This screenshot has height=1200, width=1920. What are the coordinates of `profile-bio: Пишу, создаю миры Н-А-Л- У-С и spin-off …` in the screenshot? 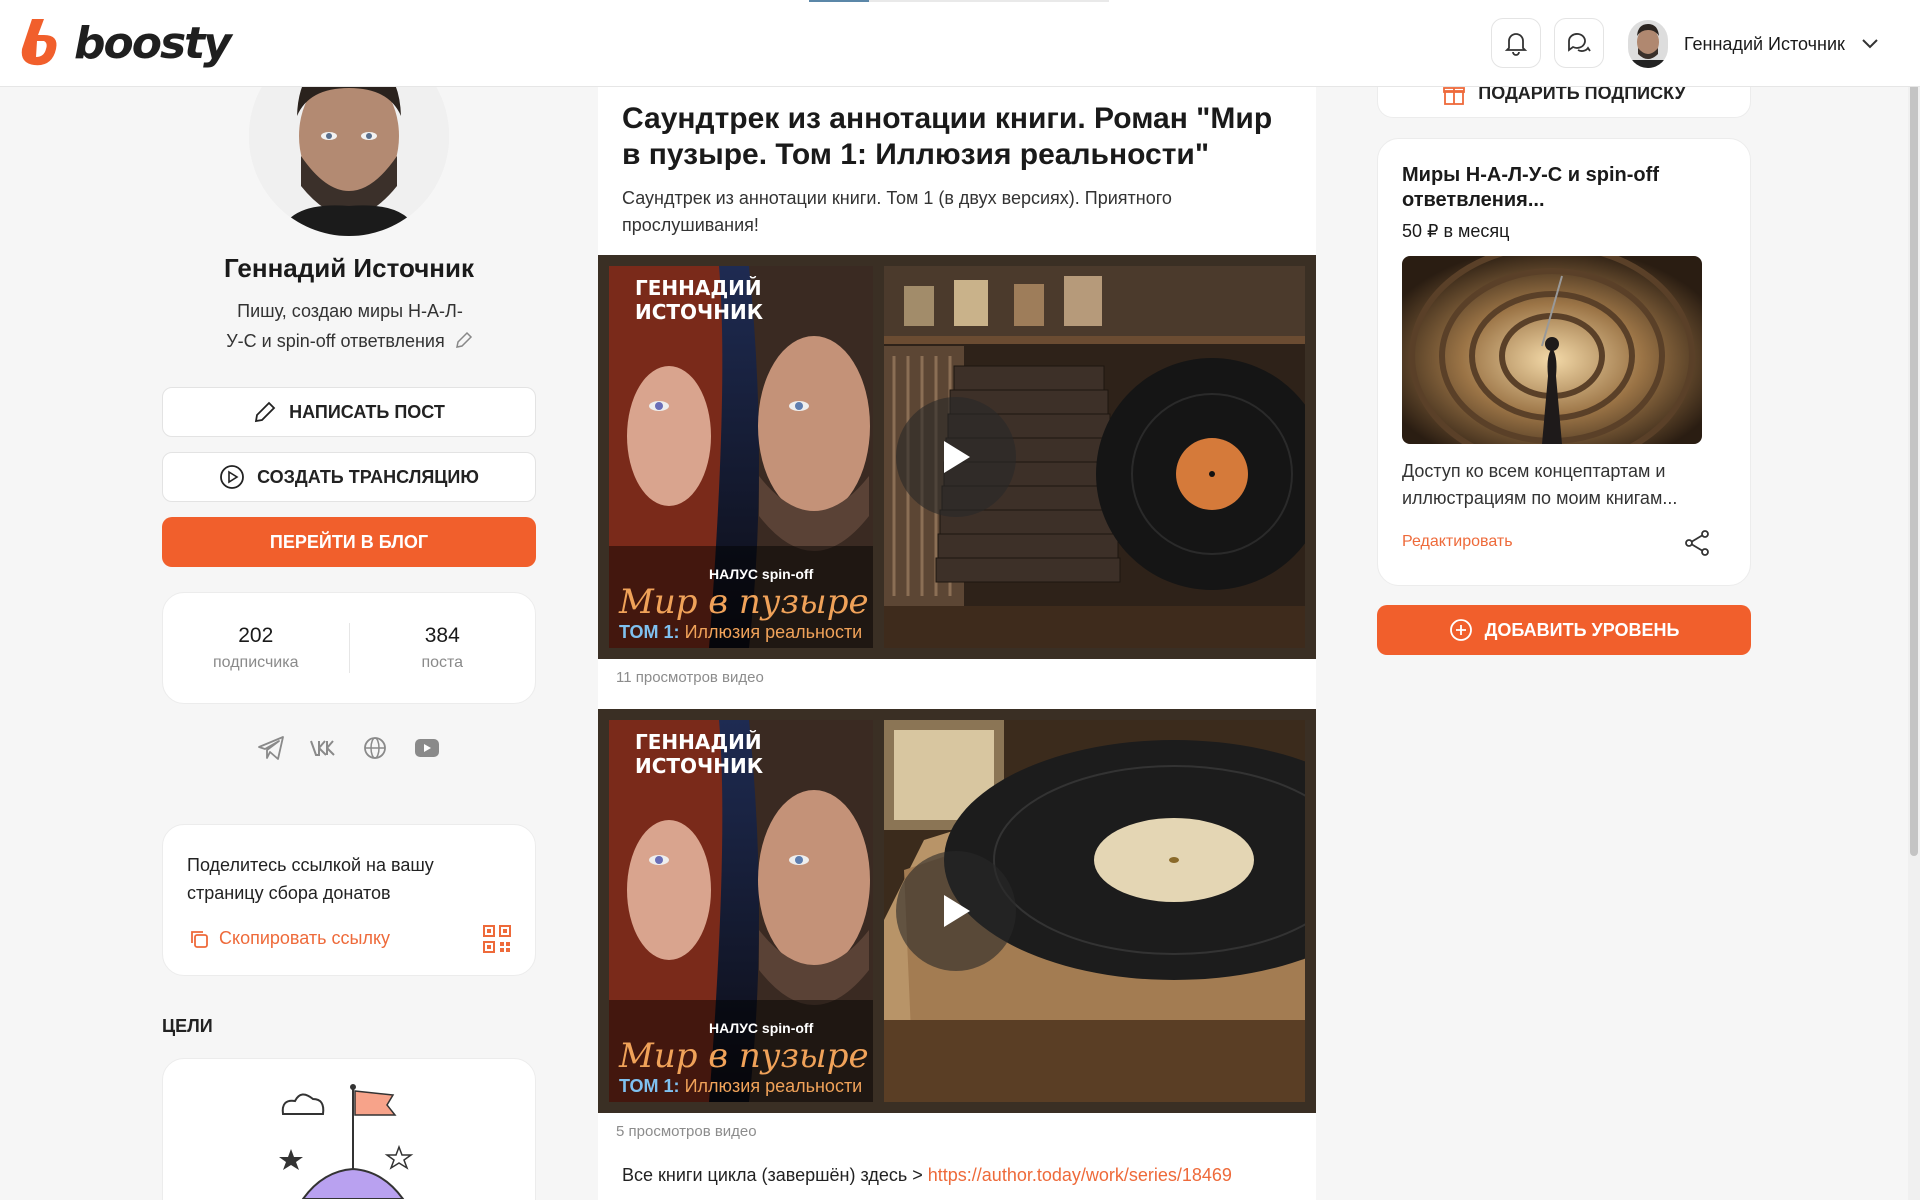 It's located at (350, 326).